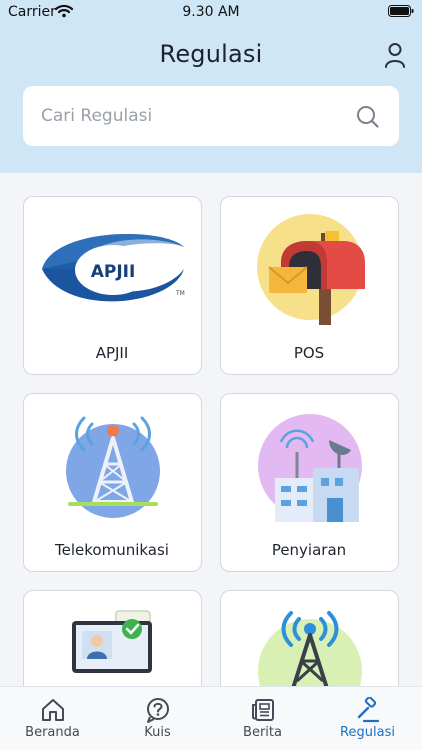  Describe the element at coordinates (309, 353) in the screenshot. I see `card-pos-label: POS` at that location.